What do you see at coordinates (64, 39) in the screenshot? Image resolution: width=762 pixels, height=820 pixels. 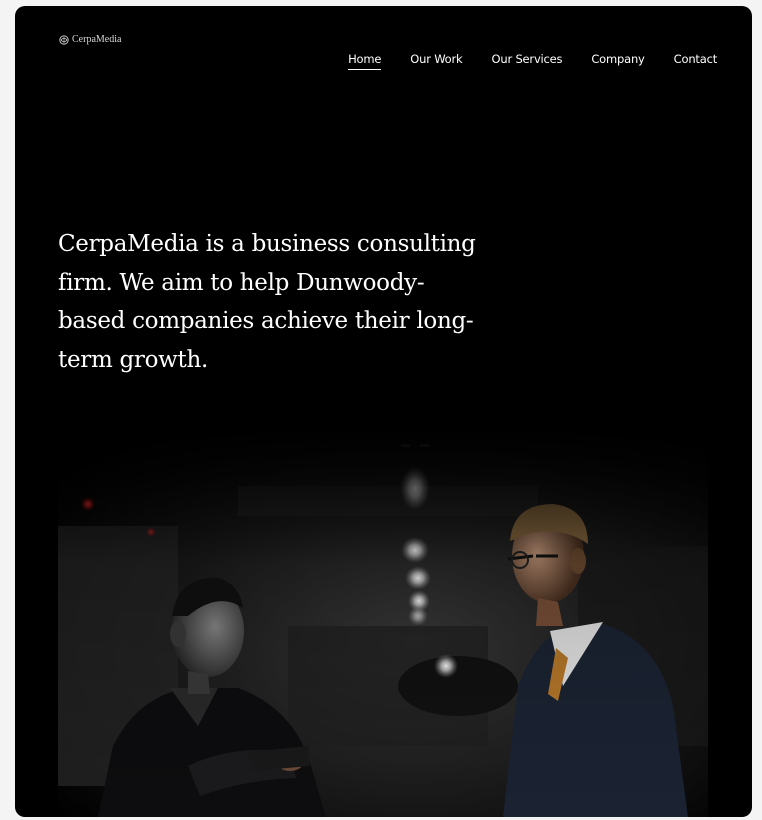 I see `logo-mark-icon` at bounding box center [64, 39].